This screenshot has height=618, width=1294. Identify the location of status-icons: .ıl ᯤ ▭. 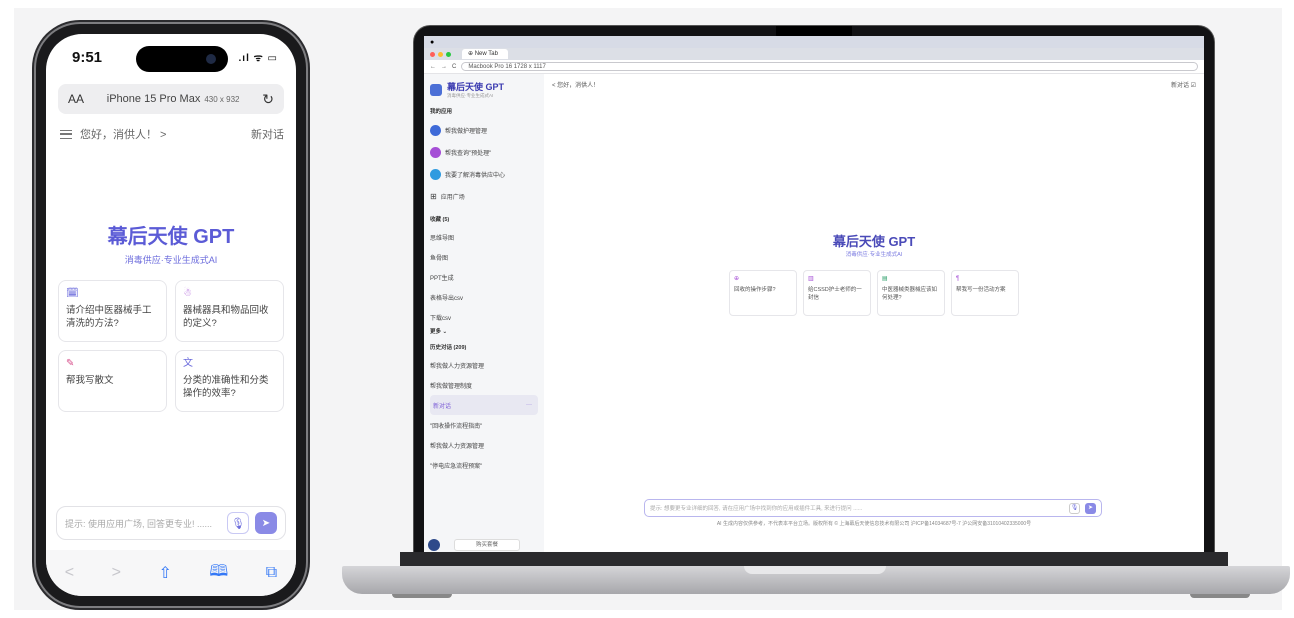
(258, 58).